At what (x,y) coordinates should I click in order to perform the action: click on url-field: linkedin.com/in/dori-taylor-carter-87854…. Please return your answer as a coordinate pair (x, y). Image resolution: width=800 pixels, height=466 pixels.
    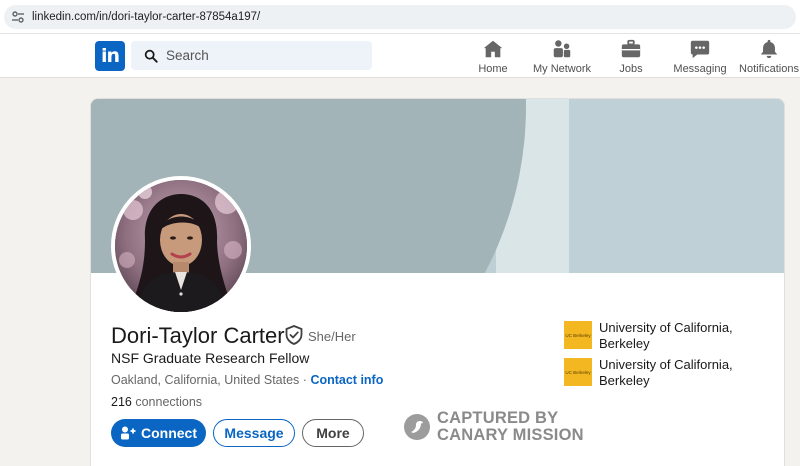
    Looking at the image, I should click on (400, 17).